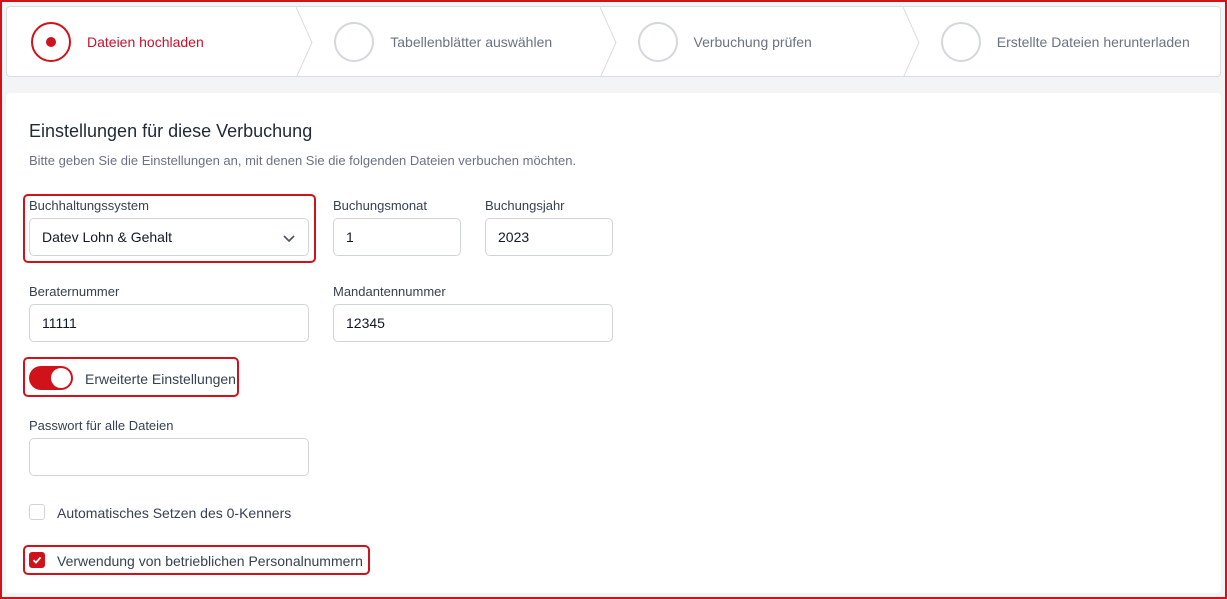 The image size is (1227, 599). Describe the element at coordinates (169, 457) in the screenshot. I see `password-input` at that location.